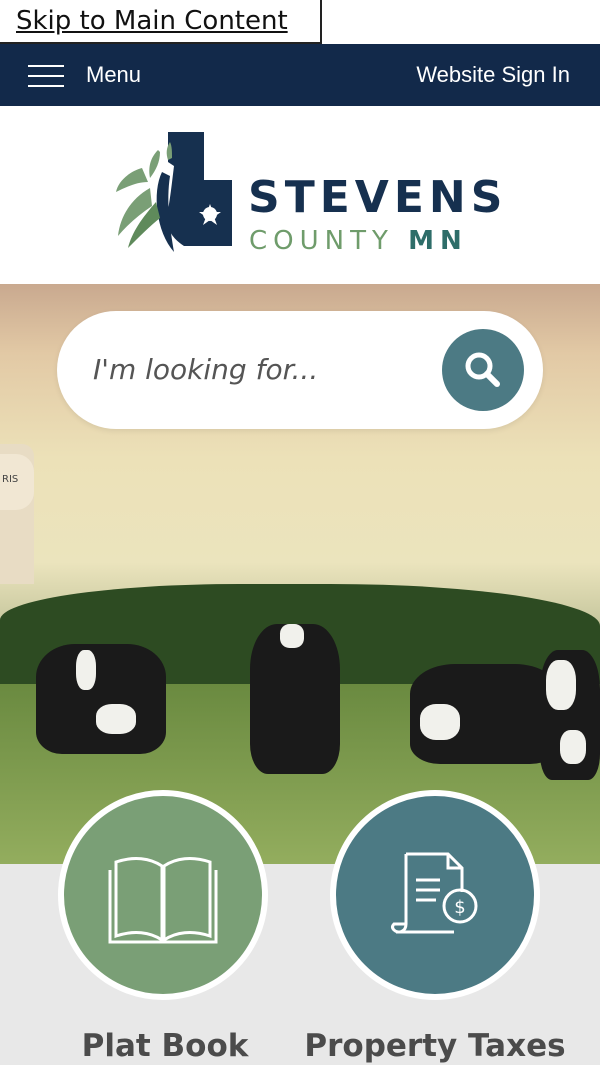 The width and height of the screenshot is (600, 1065). I want to click on hamburger-icon, so click(46, 75).